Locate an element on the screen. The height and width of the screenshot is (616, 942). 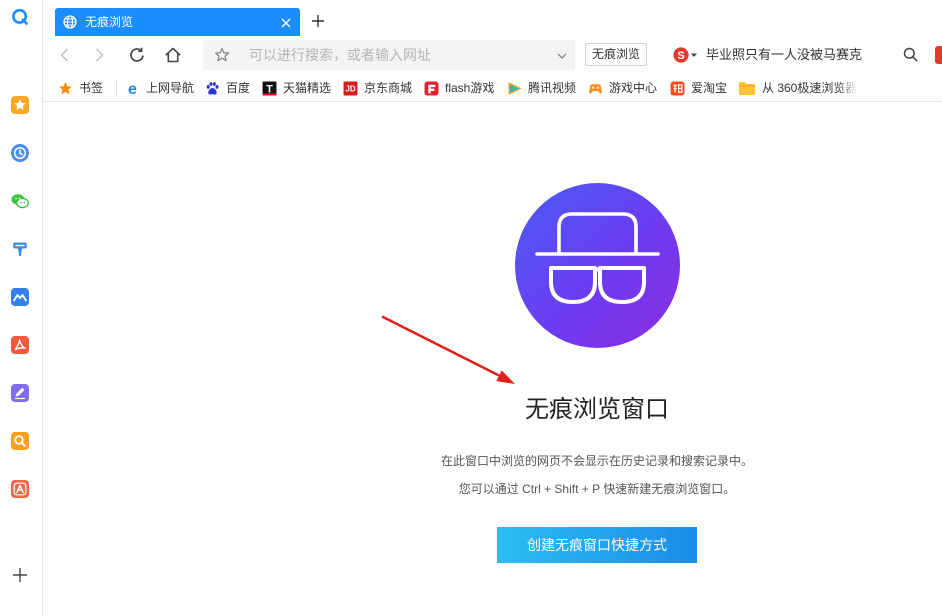
globe-icon is located at coordinates (70, 22).